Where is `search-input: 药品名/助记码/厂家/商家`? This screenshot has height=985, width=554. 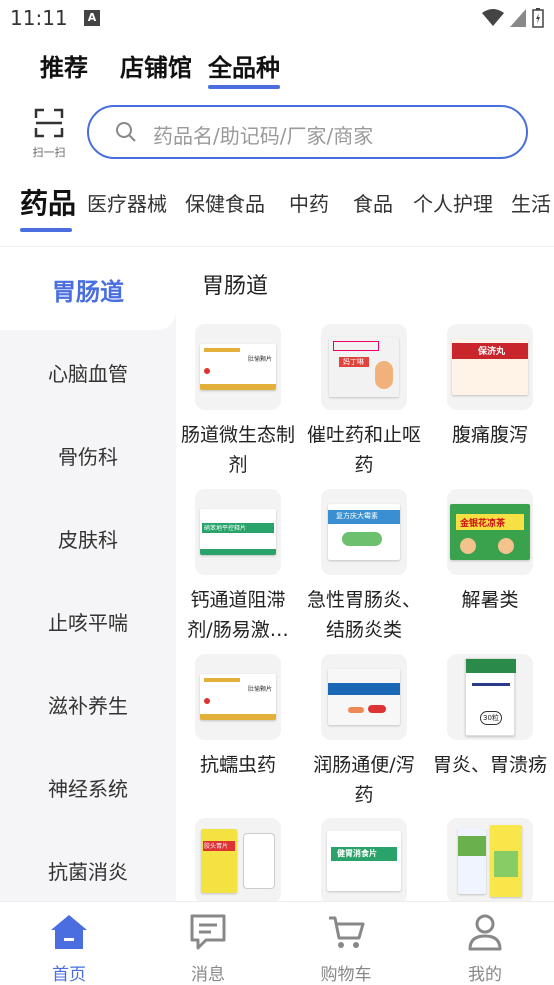
search-input: 药品名/助记码/厂家/商家 is located at coordinates (307, 132).